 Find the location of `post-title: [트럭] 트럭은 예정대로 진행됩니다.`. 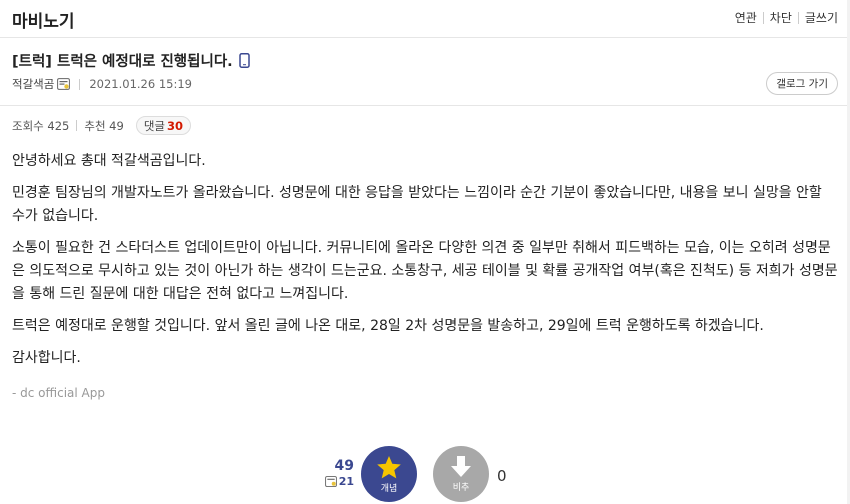

post-title: [트럭] 트럭은 예정대로 진행됩니다. is located at coordinates (131, 60).